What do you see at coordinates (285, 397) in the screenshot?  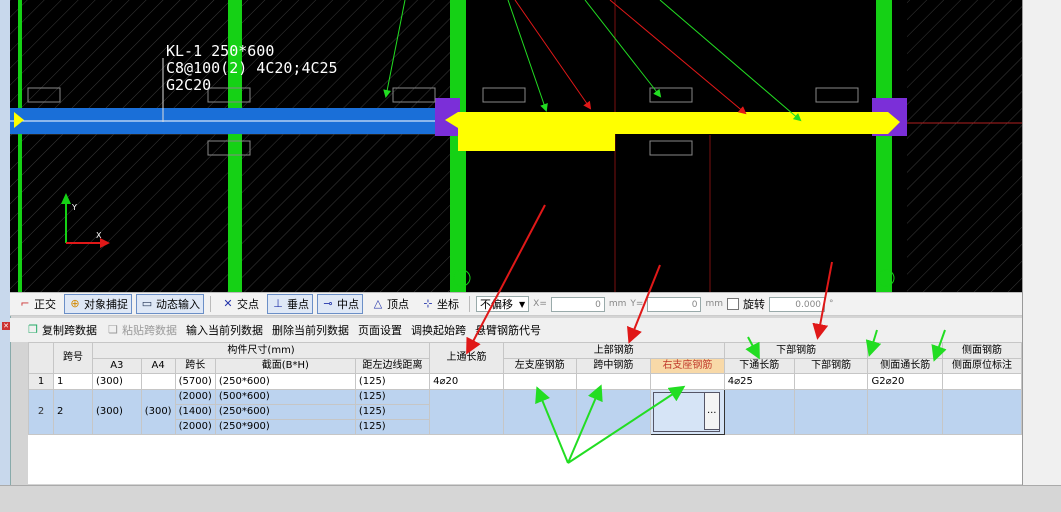 I see `cell-section: (500*600)` at bounding box center [285, 397].